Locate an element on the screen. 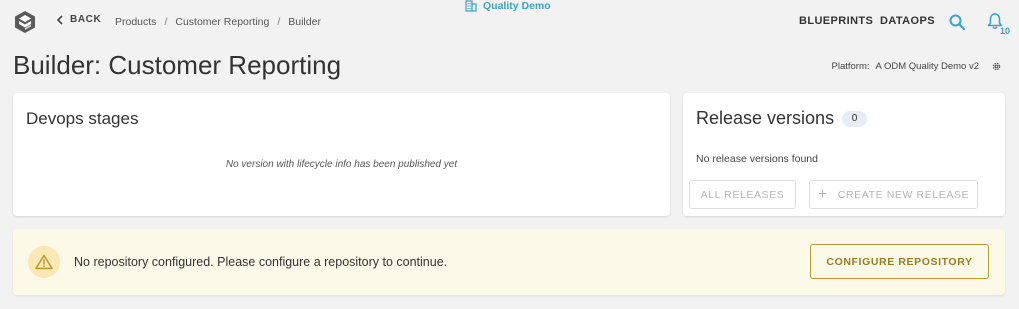 The width and height of the screenshot is (1019, 309). release-versions-title: Release versions is located at coordinates (765, 118).